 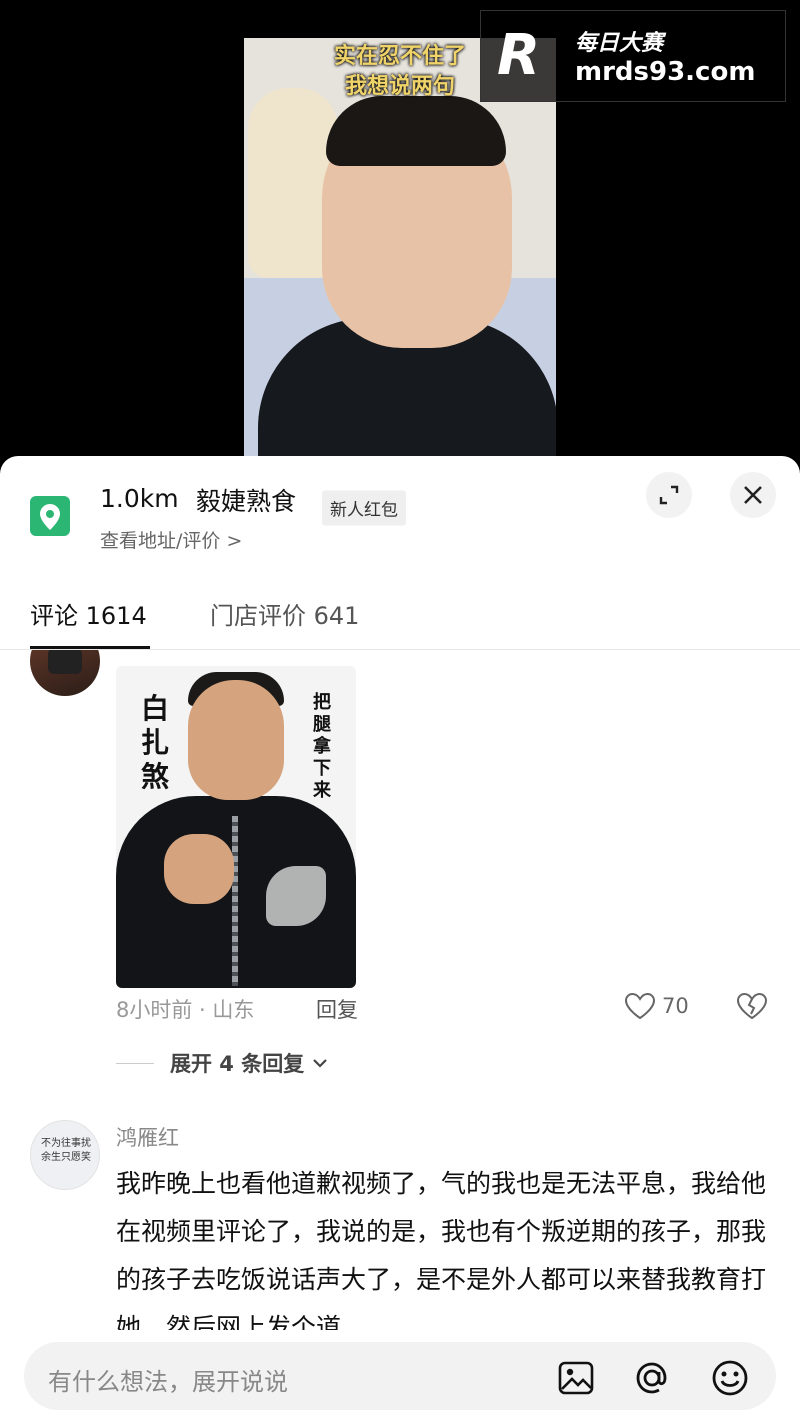 I want to click on meme-chain, so click(x=235, y=901).